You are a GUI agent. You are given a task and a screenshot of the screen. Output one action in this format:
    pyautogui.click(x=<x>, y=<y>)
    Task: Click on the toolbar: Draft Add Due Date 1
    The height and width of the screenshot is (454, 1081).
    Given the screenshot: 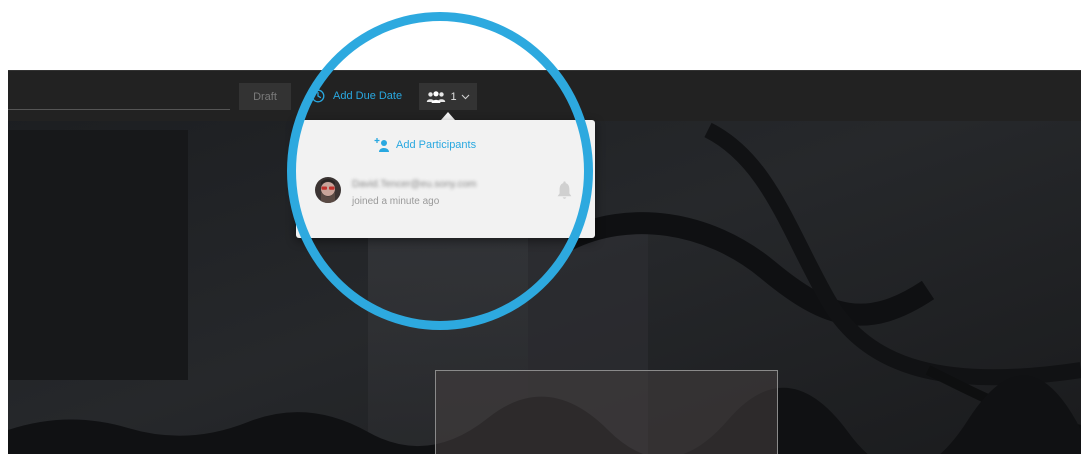 What is the action you would take?
    pyautogui.click(x=544, y=95)
    